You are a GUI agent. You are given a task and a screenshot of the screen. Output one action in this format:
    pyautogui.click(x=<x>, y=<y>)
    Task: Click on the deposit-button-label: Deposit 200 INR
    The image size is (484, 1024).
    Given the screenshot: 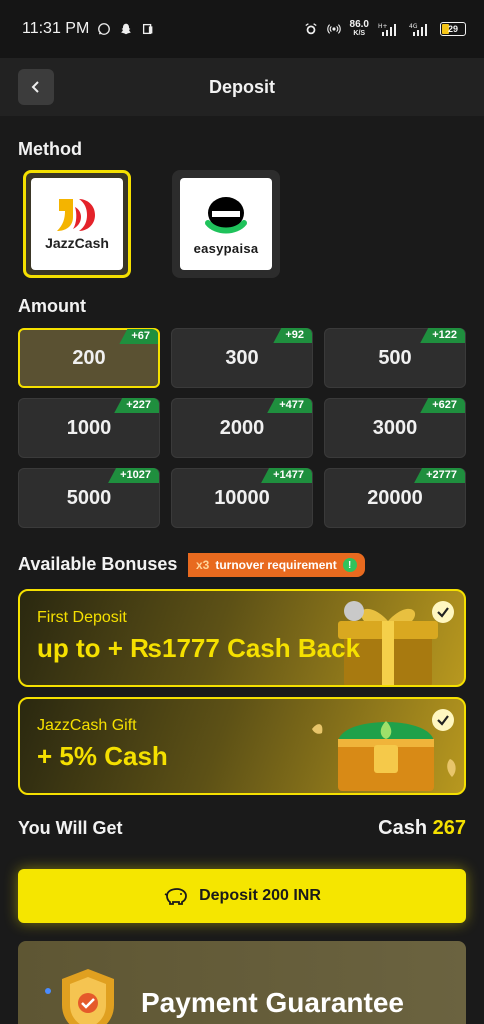 What is the action you would take?
    pyautogui.click(x=260, y=895)
    